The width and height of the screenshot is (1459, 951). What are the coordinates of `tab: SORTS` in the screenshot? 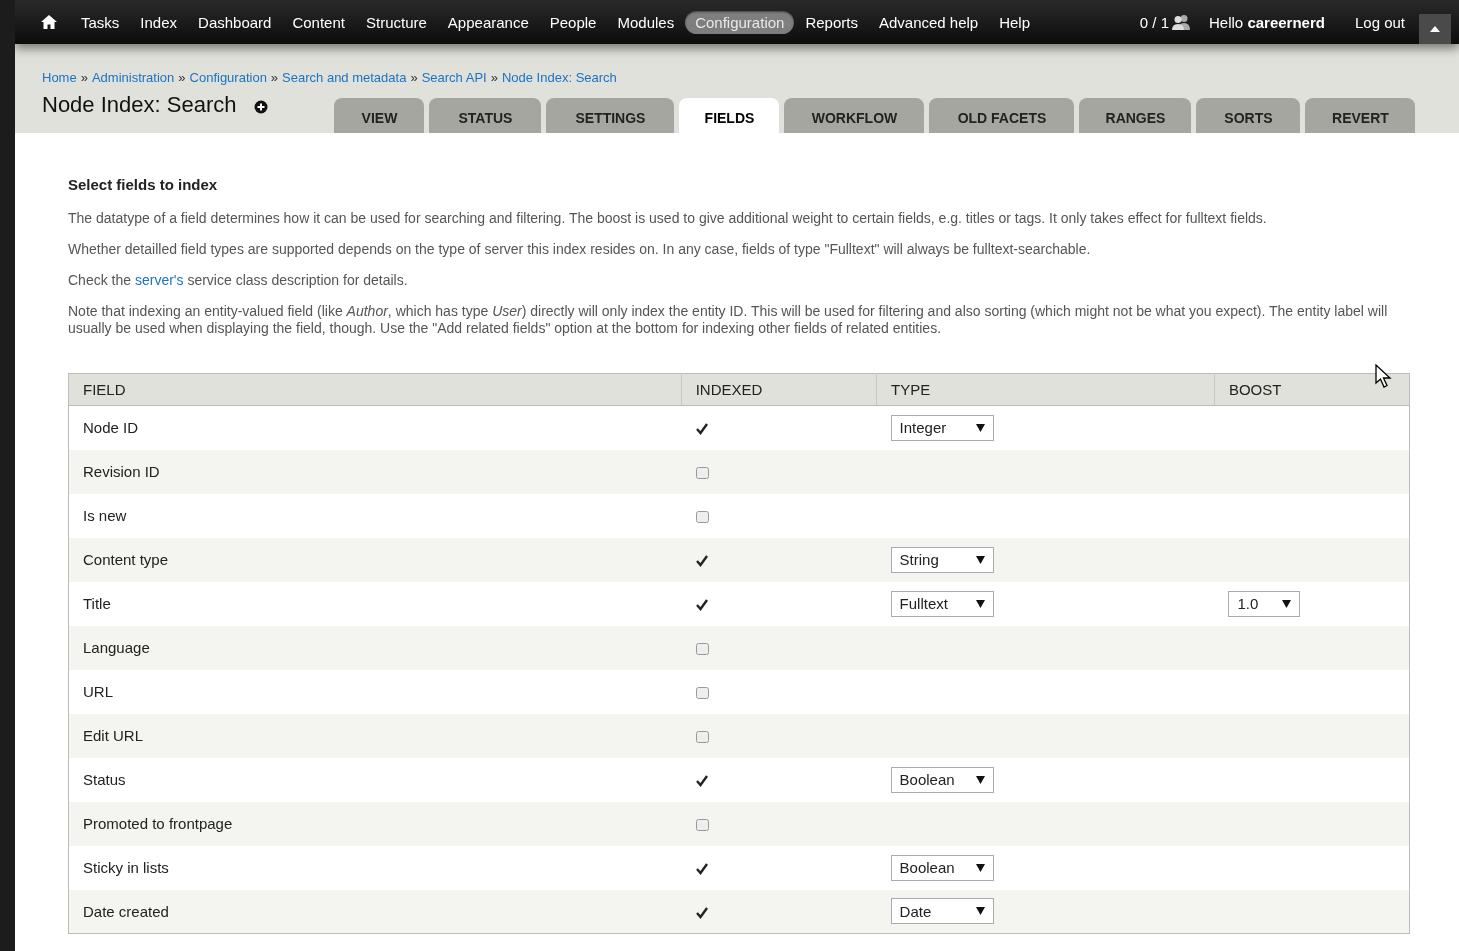 It's located at (1248, 115).